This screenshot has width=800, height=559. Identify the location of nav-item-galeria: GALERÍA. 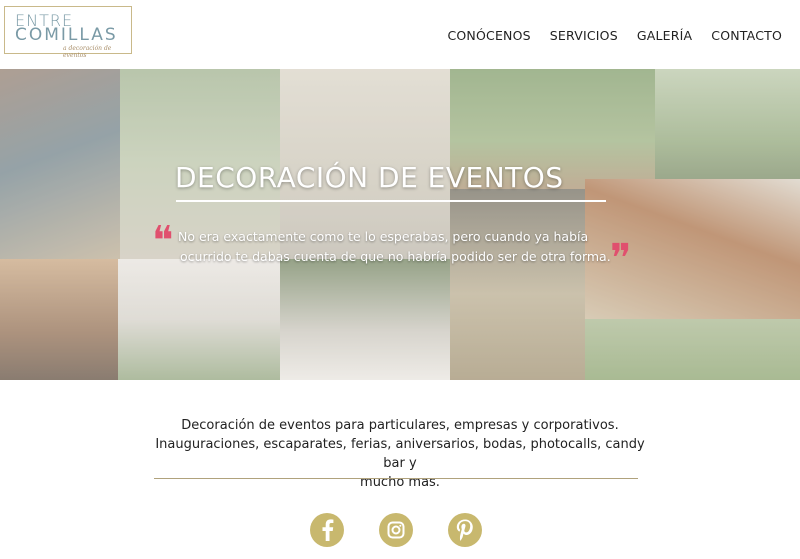
(664, 35).